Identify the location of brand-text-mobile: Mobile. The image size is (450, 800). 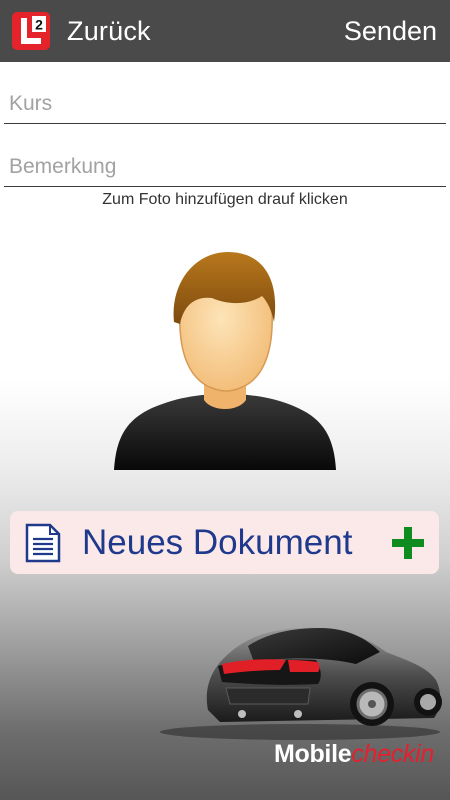
(312, 754).